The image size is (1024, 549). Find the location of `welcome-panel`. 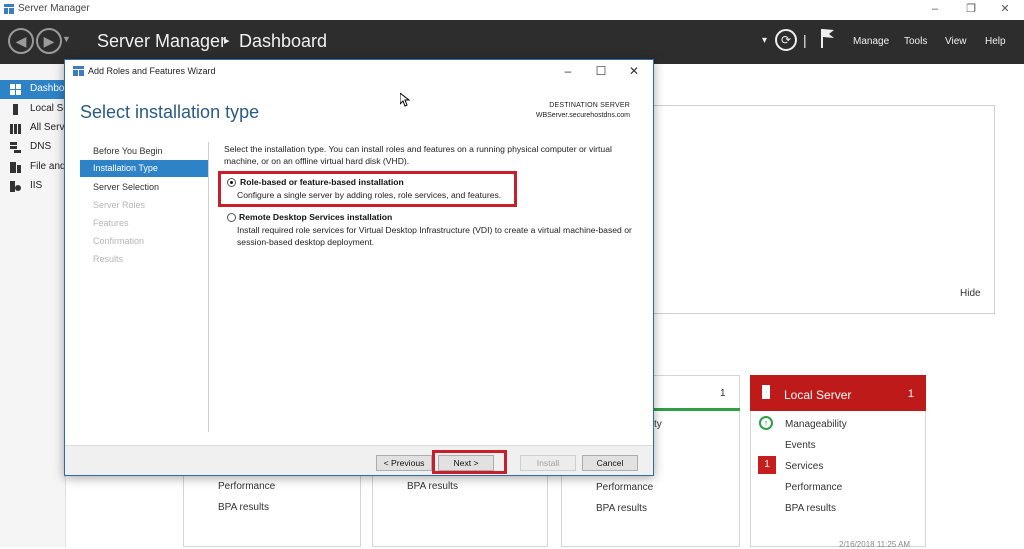

welcome-panel is located at coordinates (823, 209).